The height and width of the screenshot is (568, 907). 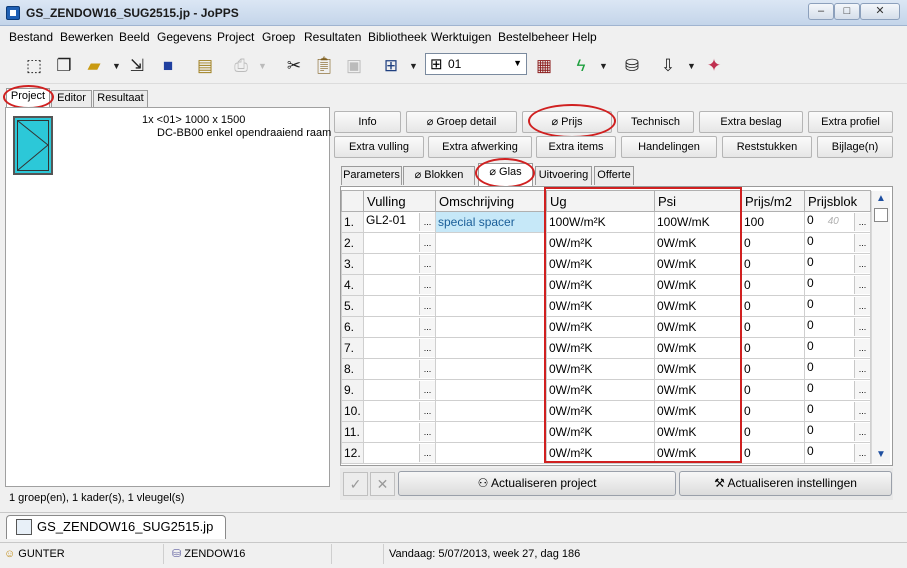 What do you see at coordinates (332, 37) in the screenshot?
I see `menu-resultaten: Resultaten` at bounding box center [332, 37].